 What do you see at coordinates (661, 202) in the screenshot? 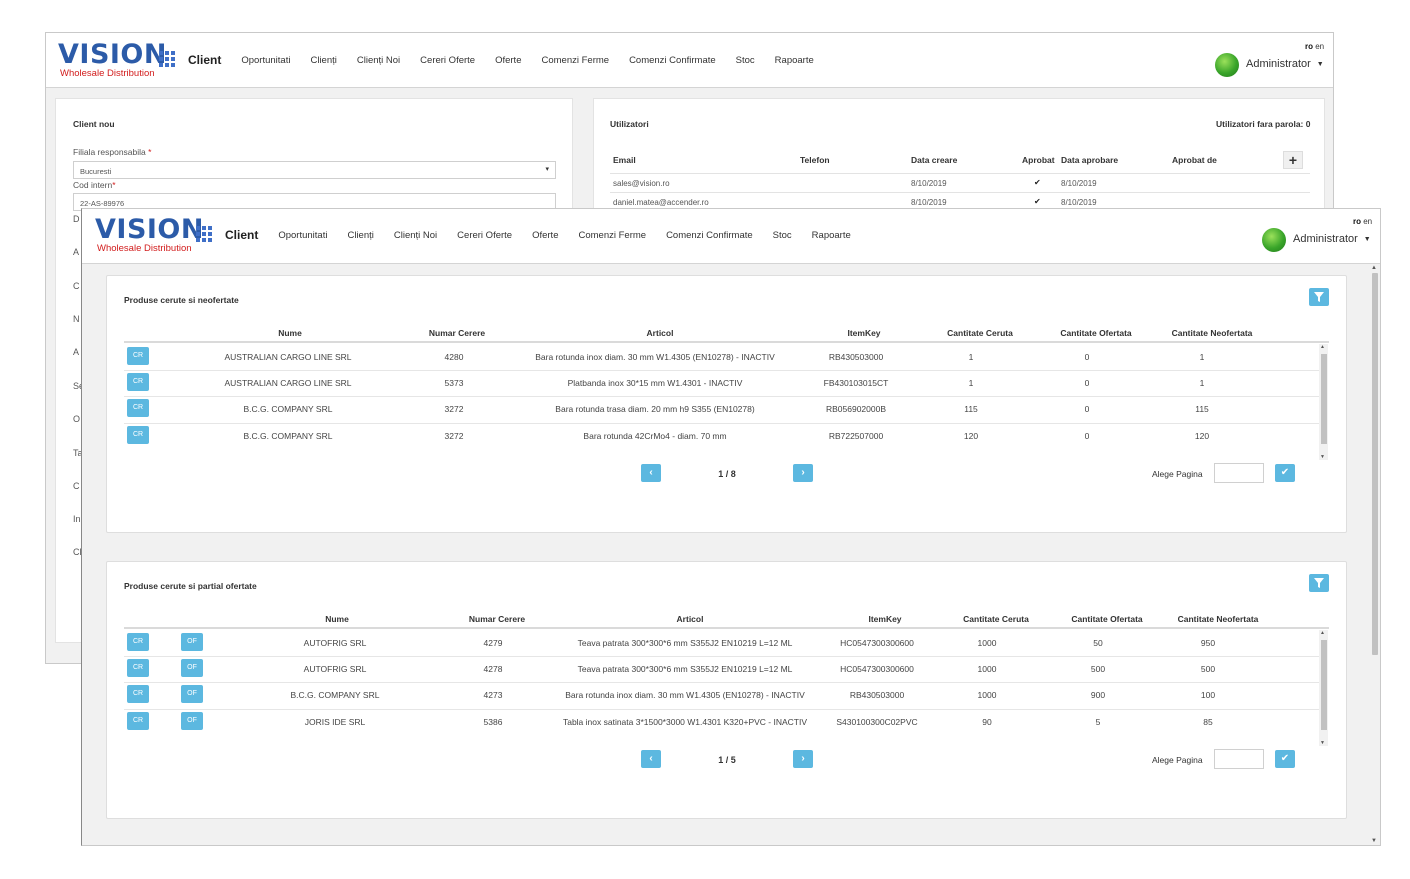
I see `user-email: daniel.matea@accender.ro` at bounding box center [661, 202].